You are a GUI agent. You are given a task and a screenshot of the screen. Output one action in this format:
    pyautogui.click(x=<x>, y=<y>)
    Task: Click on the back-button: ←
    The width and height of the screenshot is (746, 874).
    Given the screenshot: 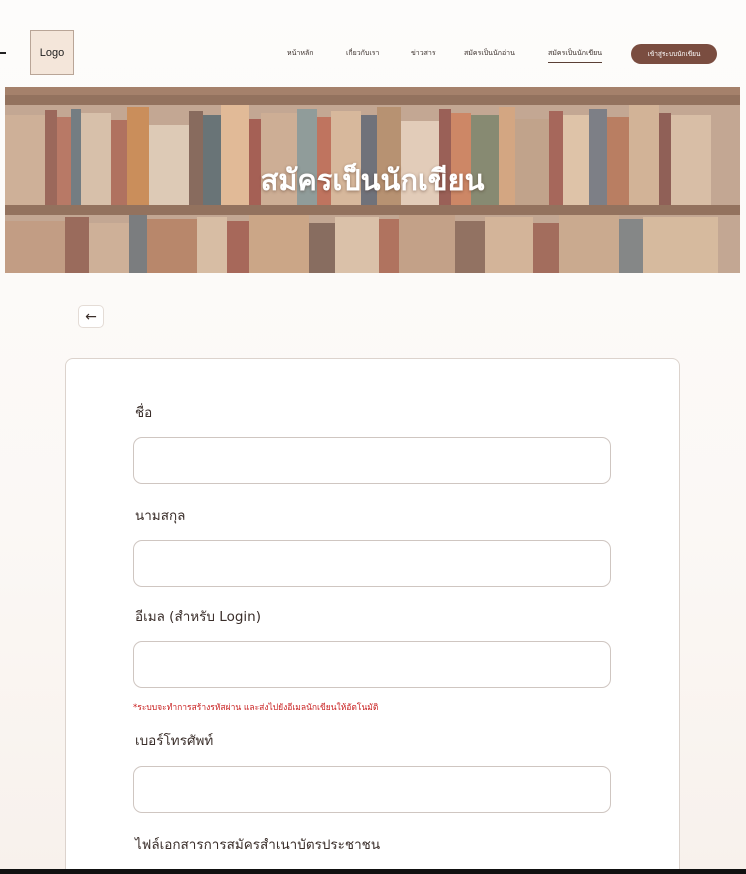 What is the action you would take?
    pyautogui.click(x=91, y=316)
    